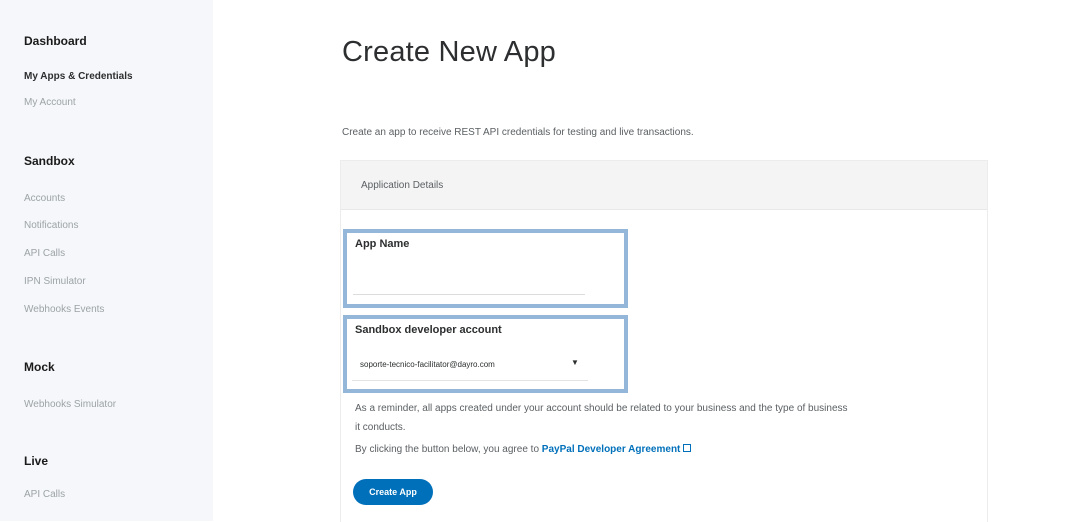 Image resolution: width=1066 pixels, height=522 pixels. What do you see at coordinates (78, 76) in the screenshot?
I see `sidebar-item-my-apps: My Apps & Credentials` at bounding box center [78, 76].